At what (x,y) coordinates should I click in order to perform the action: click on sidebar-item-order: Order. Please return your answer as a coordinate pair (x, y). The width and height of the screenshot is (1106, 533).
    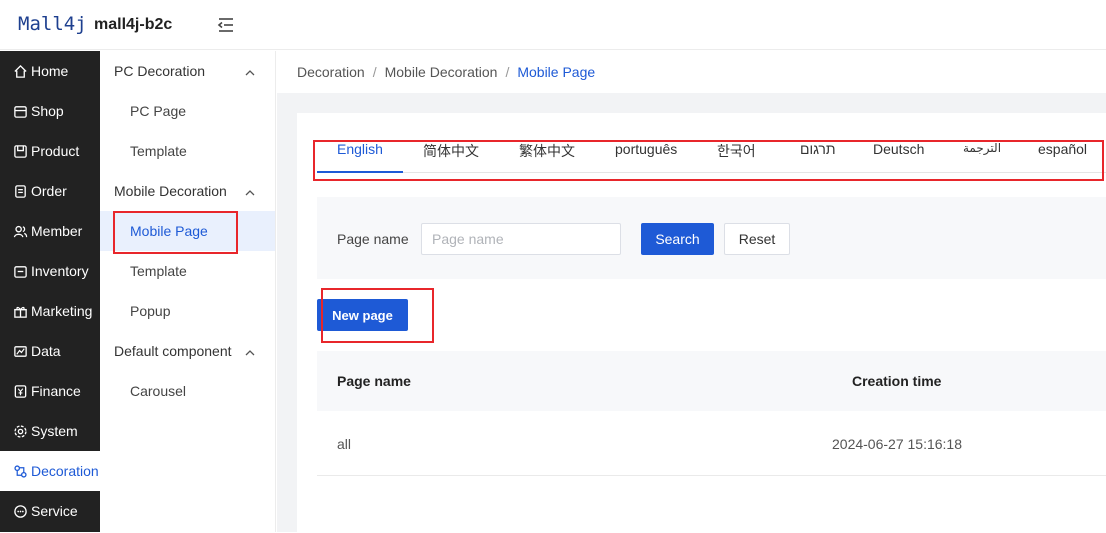
    Looking at the image, I should click on (50, 191).